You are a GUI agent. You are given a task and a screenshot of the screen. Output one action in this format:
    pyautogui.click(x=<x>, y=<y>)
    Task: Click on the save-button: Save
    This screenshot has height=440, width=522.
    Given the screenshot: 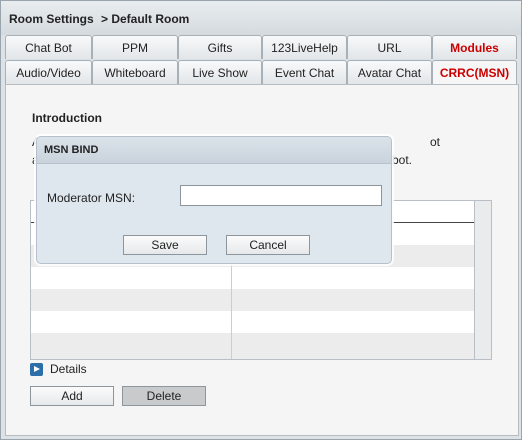 What is the action you would take?
    pyautogui.click(x=165, y=245)
    